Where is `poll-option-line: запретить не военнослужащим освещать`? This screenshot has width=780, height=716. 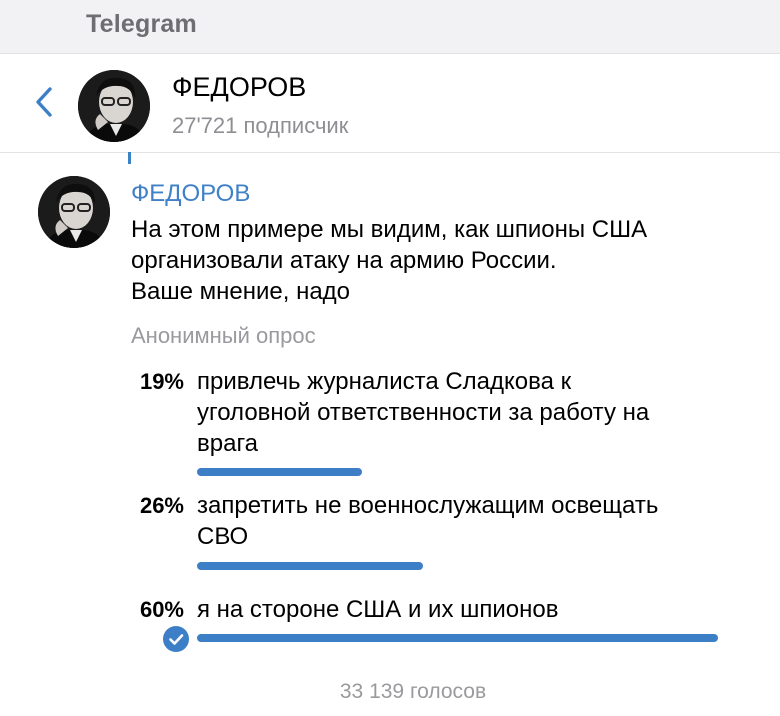
poll-option-line: запретить не военнослужащим освещать is located at coordinates (428, 505).